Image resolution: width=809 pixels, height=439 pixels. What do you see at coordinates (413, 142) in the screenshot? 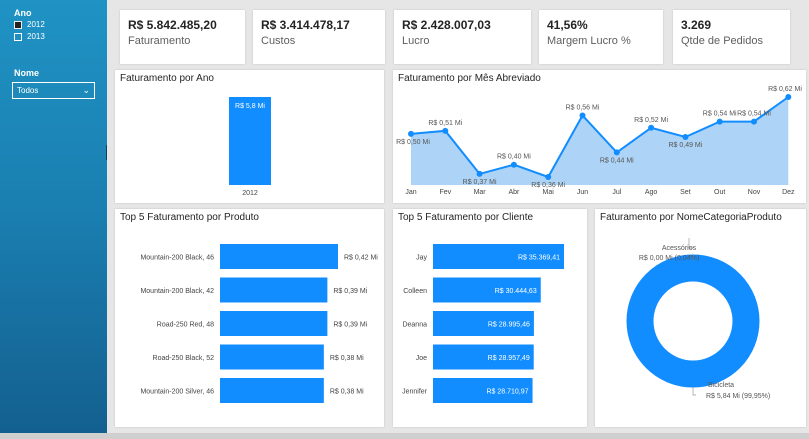
I see `data-label: R$ 0,50 Mi` at bounding box center [413, 142].